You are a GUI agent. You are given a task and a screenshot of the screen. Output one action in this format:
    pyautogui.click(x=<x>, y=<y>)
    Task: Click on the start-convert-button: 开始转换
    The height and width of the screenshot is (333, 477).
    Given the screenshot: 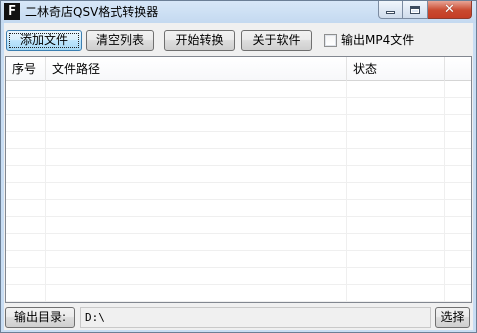 What is the action you would take?
    pyautogui.click(x=199, y=40)
    